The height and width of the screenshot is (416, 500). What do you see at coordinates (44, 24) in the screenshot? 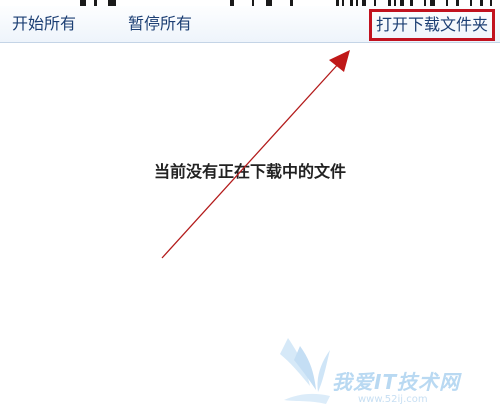
I see `start-all-button: 开始所有` at bounding box center [44, 24].